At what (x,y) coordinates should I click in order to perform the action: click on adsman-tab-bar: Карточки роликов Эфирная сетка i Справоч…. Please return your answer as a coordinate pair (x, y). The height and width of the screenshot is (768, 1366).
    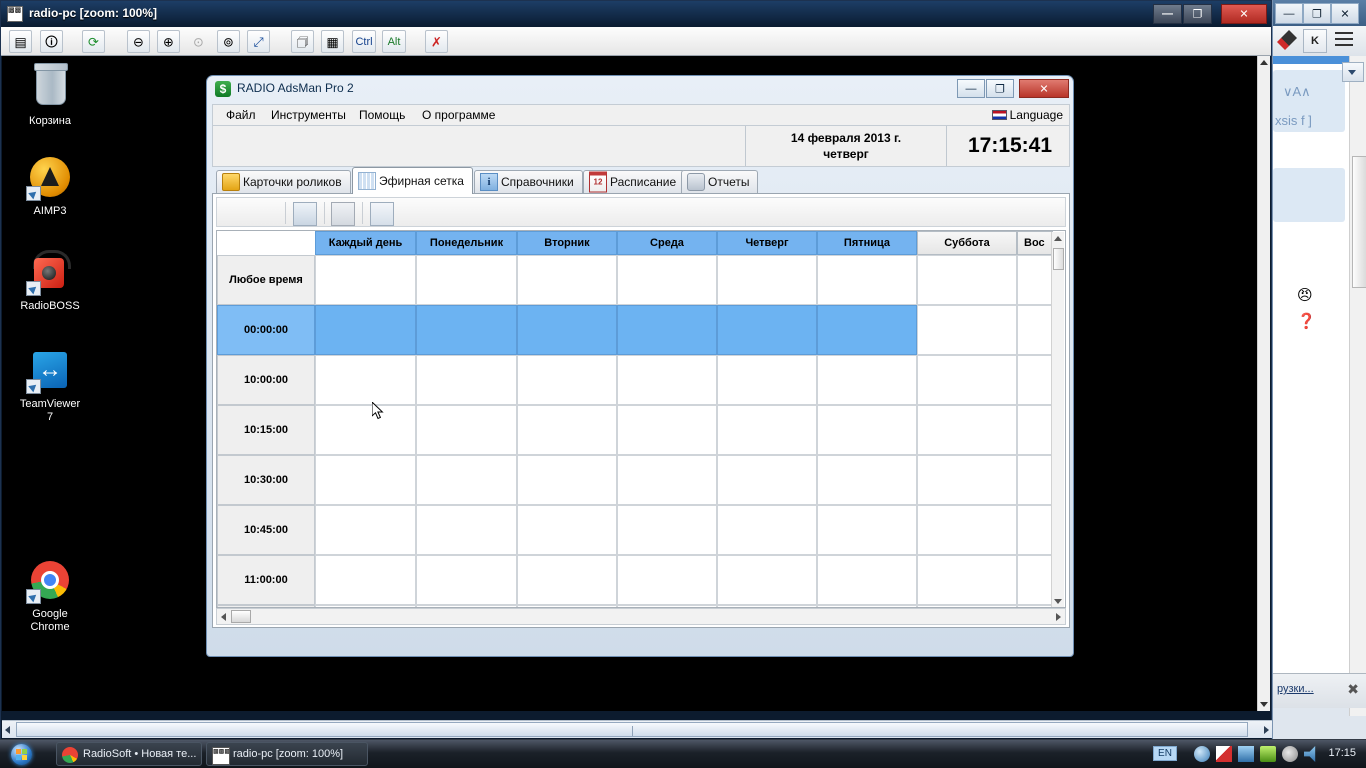
    Looking at the image, I should click on (641, 180).